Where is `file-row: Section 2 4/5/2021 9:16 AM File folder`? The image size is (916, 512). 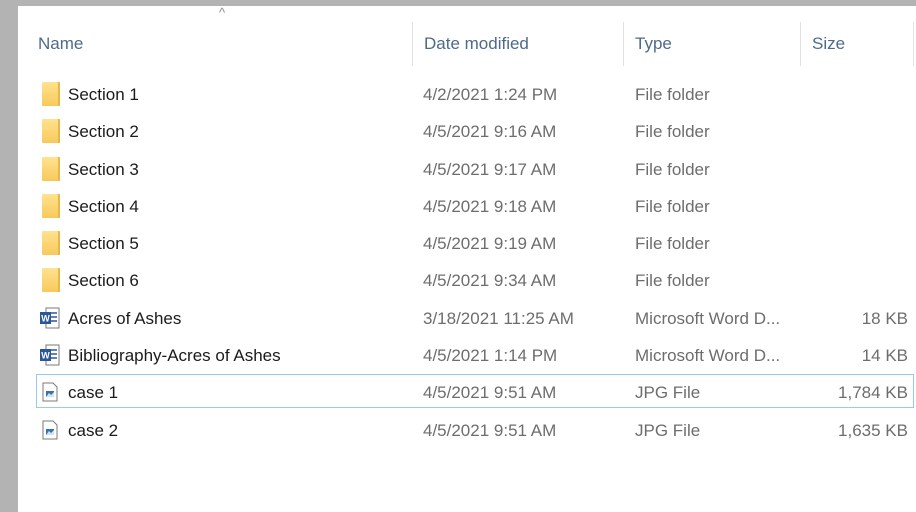 file-row: Section 2 4/5/2021 9:16 AM File folder is located at coordinates (467, 131).